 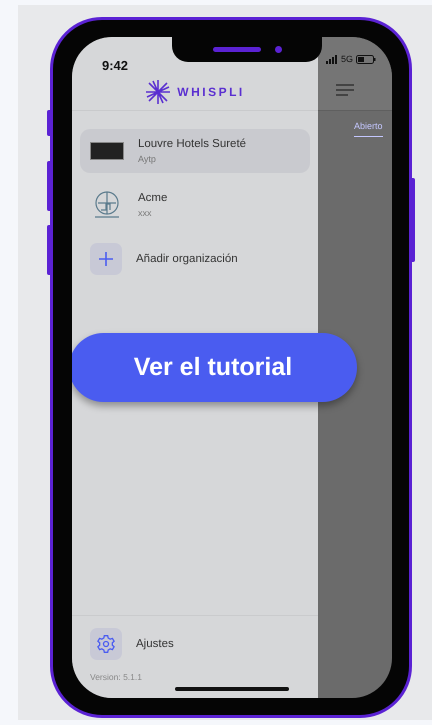 What do you see at coordinates (346, 59) in the screenshot?
I see `network-label: 5G` at bounding box center [346, 59].